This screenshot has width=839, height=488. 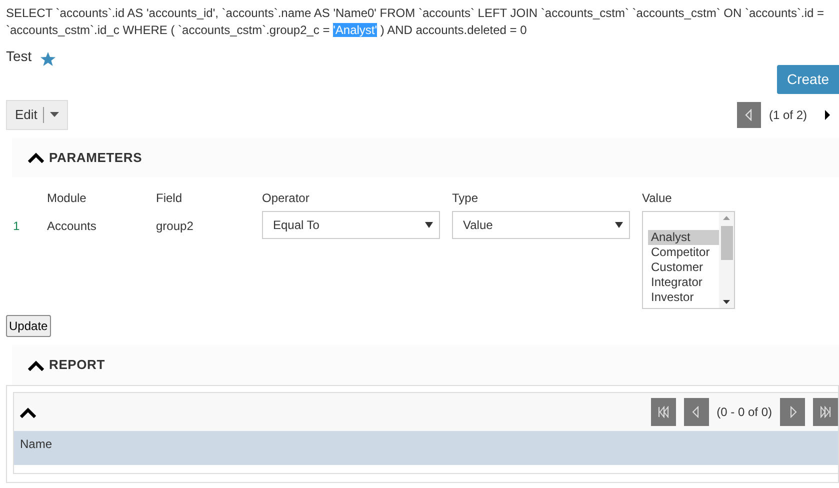 What do you see at coordinates (72, 226) in the screenshot?
I see `module-cell-text: Accounts` at bounding box center [72, 226].